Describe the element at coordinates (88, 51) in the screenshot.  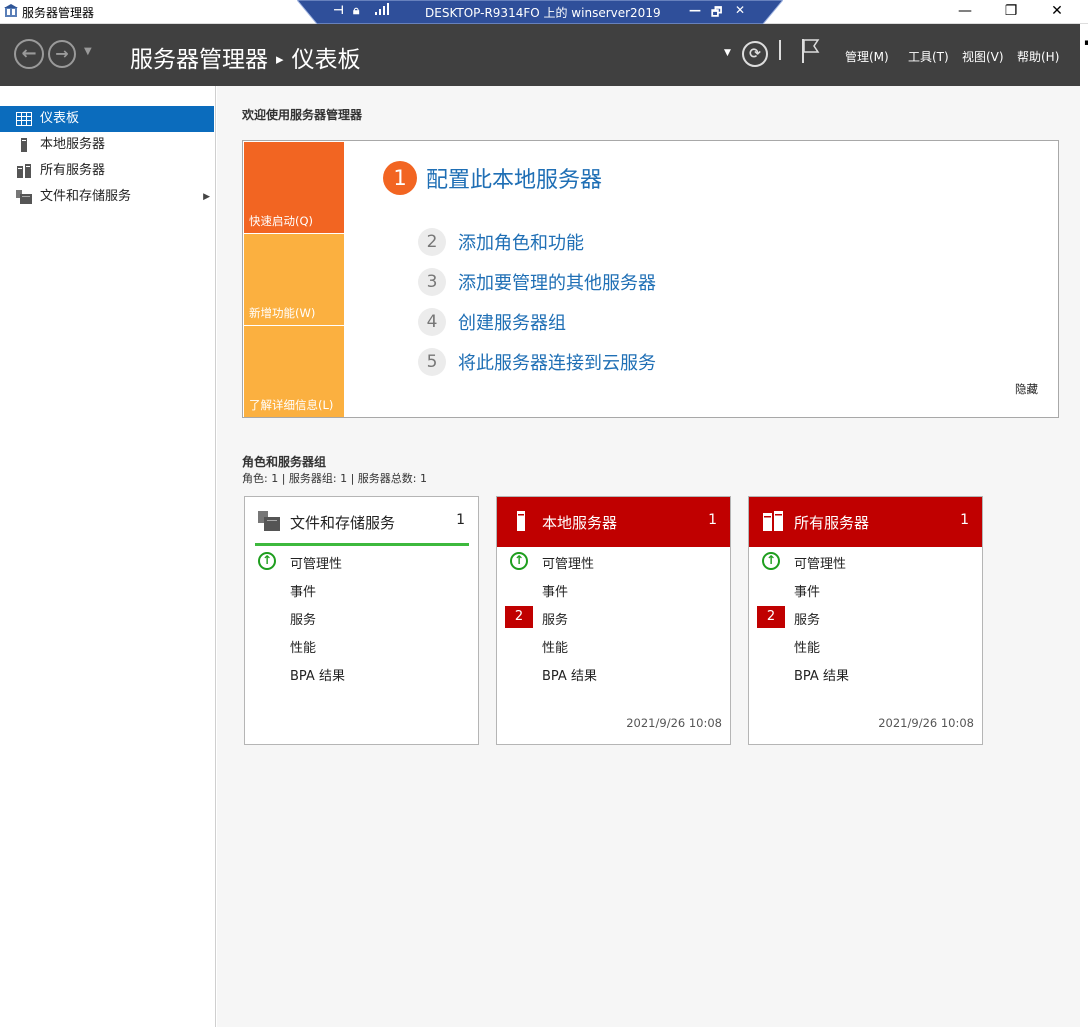
I see `history-dropdown-icon: ▼` at that location.